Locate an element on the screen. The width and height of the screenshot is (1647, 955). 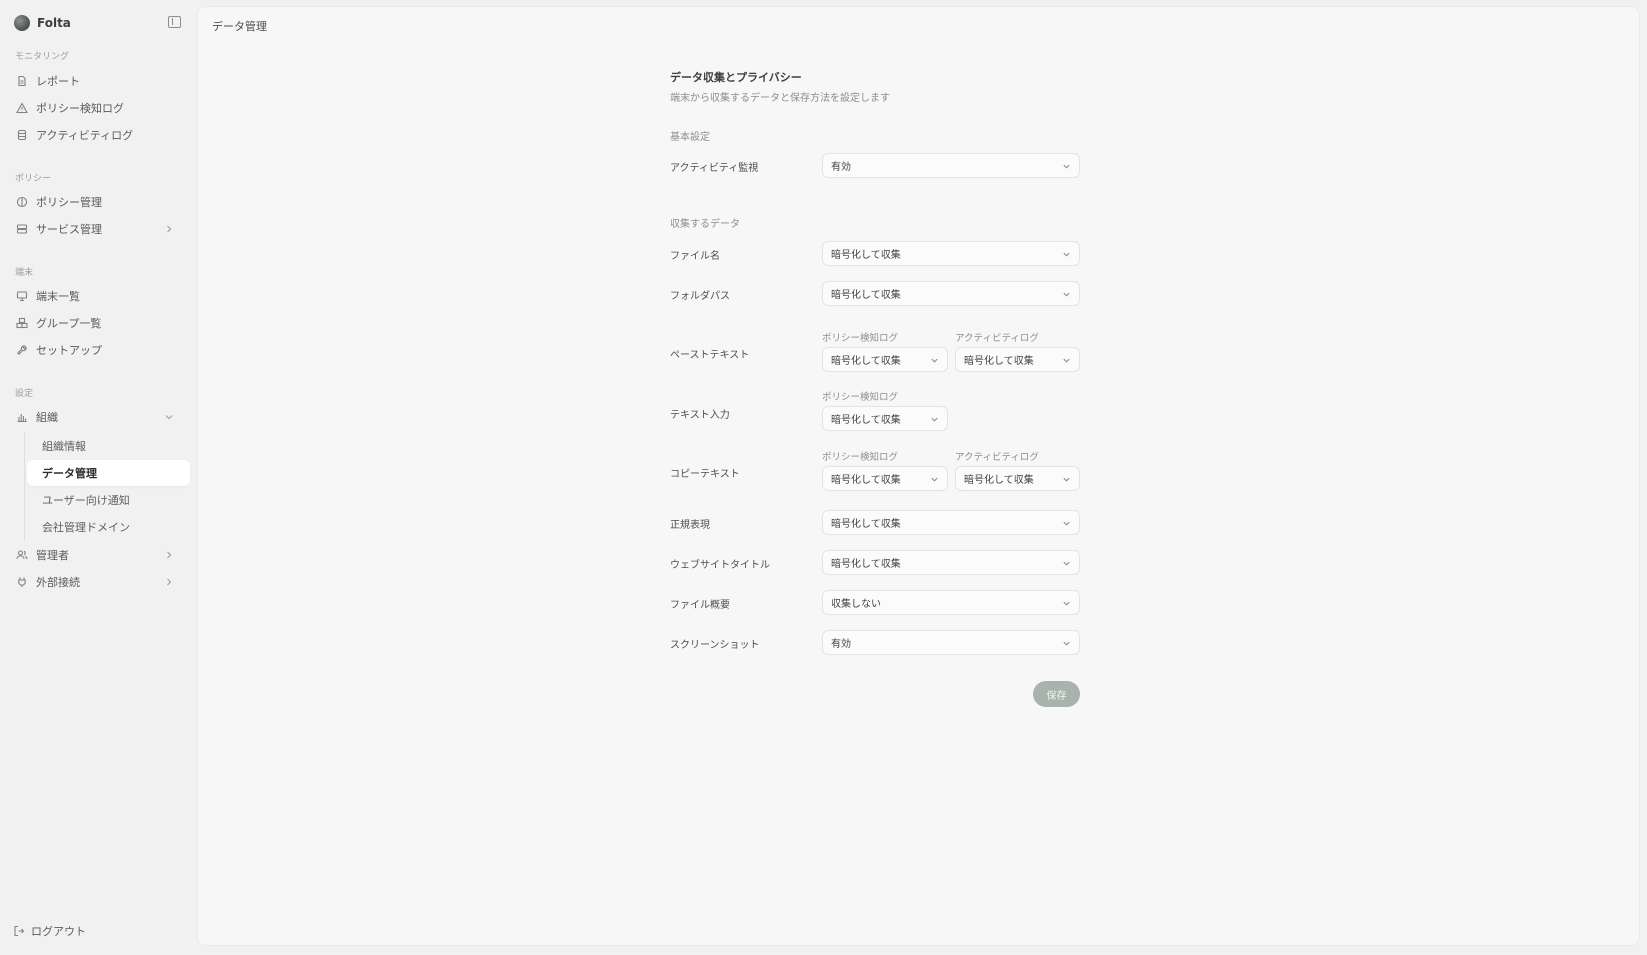
sidebar-item-admins: 管理者 is located at coordinates (100, 555).